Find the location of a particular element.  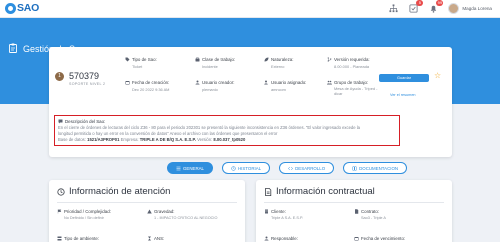

field-fecha-vencimiento: Fecha de vencimiento: is located at coordinates (379, 238).